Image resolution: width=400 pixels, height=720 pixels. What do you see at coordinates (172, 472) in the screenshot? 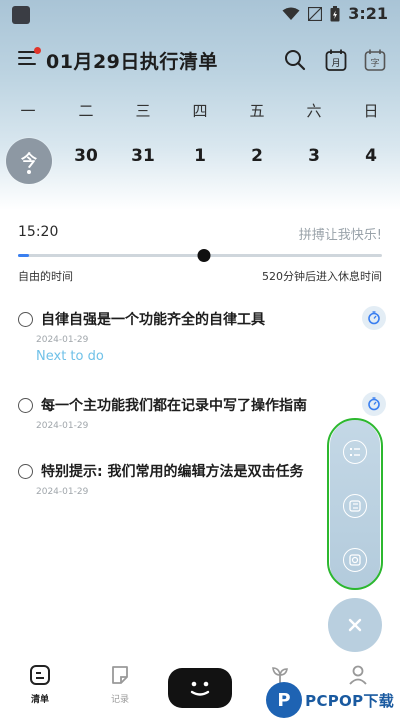
I see `task-title: 特别提示: 我们常用的编辑方法是双击任务` at bounding box center [172, 472].